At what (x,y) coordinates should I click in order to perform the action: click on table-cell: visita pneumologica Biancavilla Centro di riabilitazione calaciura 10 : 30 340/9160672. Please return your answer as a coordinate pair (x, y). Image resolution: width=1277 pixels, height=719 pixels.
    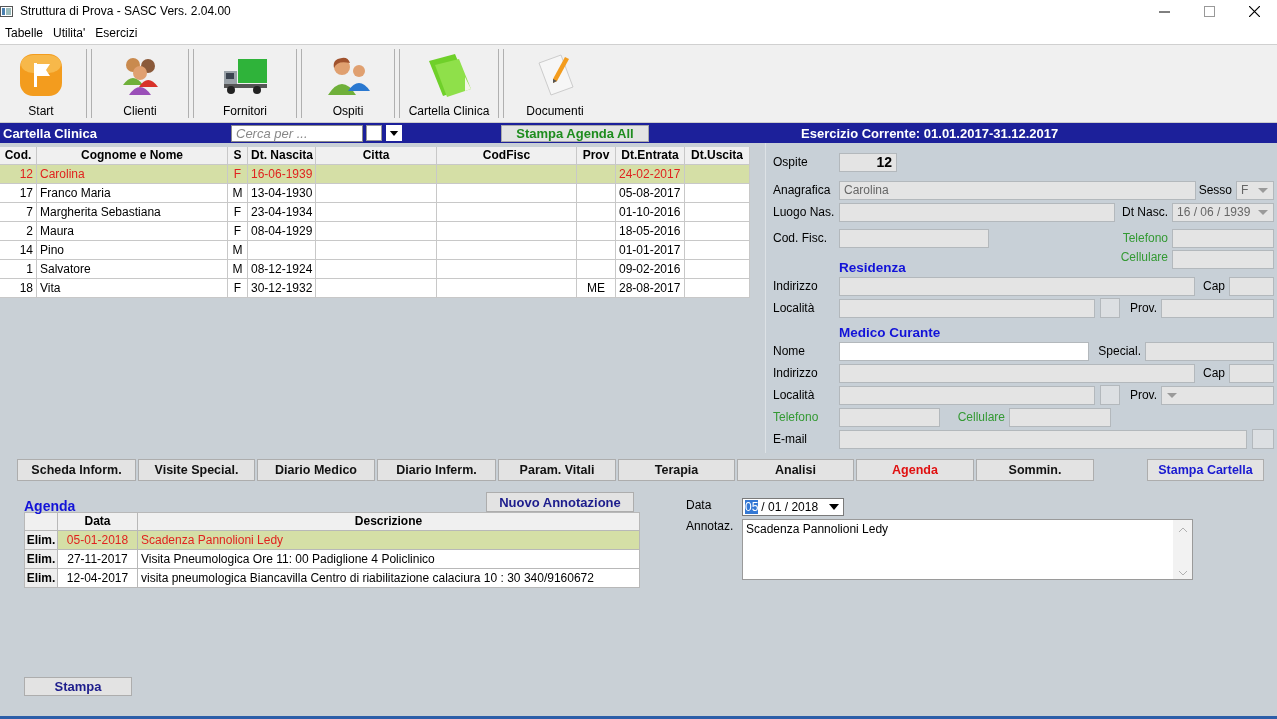
    Looking at the image, I should click on (389, 578).